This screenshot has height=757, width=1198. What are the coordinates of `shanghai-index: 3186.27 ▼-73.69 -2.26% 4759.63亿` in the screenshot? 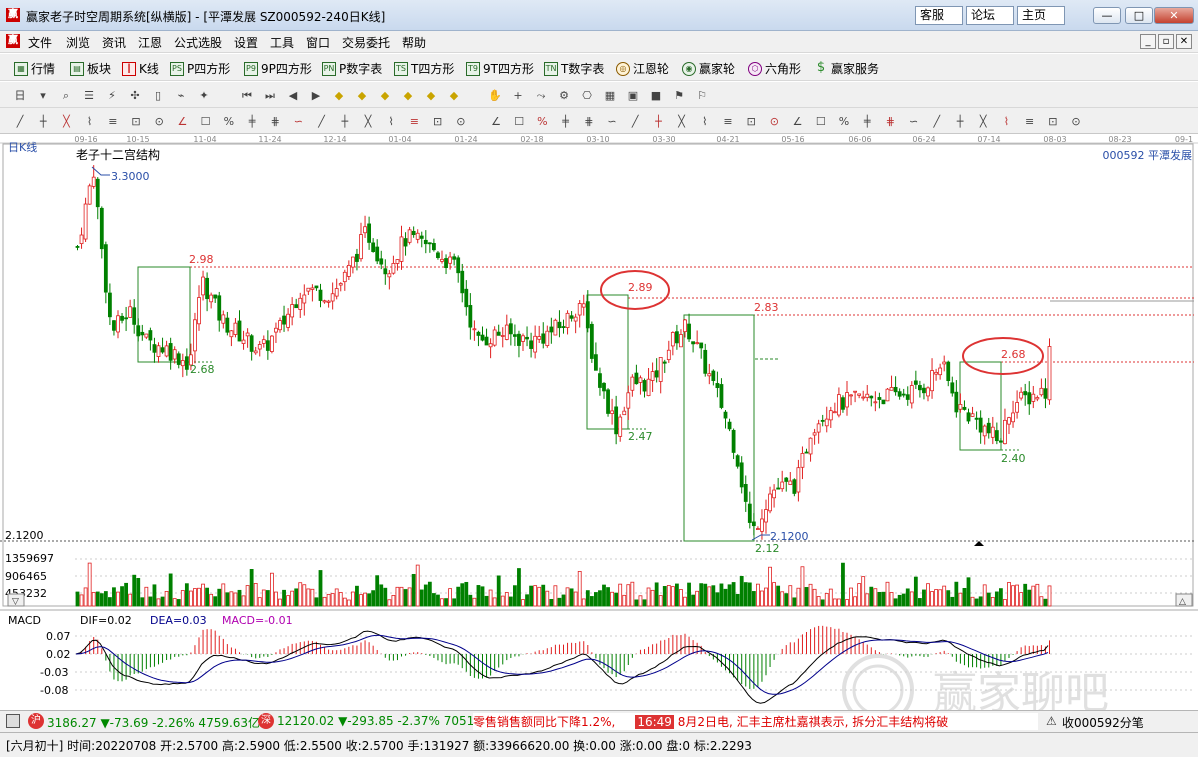 It's located at (153, 722).